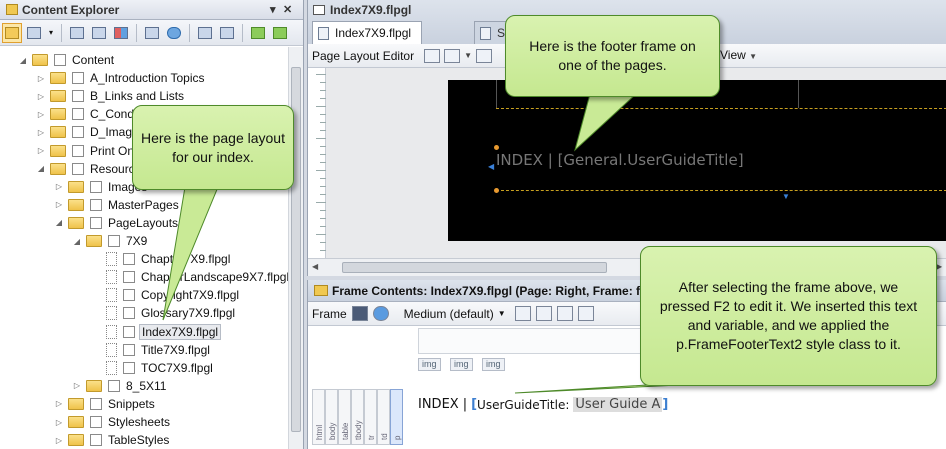 The height and width of the screenshot is (449, 946). I want to click on footer-callout-pointer, so click(606, 122).